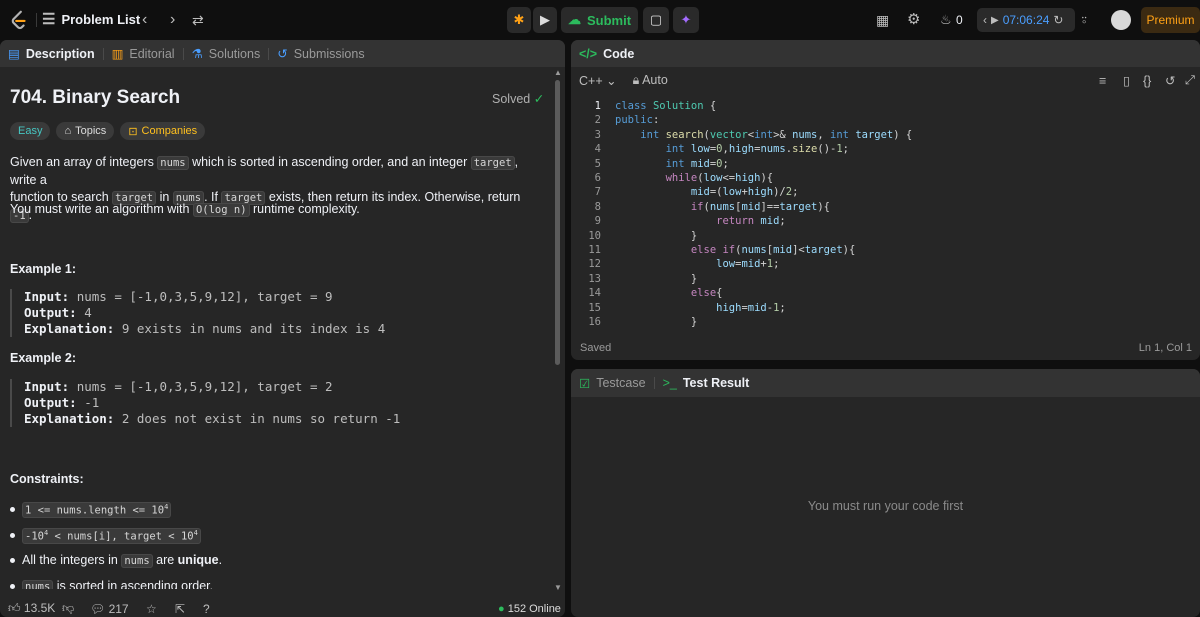  I want to click on topics-button: ⌂ Topics, so click(85, 131).